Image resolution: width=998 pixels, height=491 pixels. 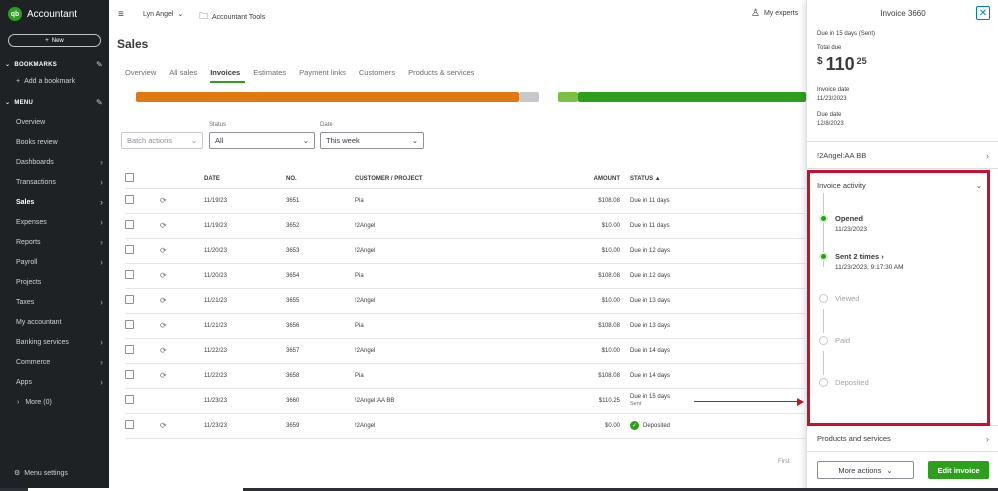 What do you see at coordinates (465, 226) in the screenshot?
I see `table-row: ⟳ 11/19/23 3652 !2Angel $10.00 Due in 11 days` at bounding box center [465, 226].